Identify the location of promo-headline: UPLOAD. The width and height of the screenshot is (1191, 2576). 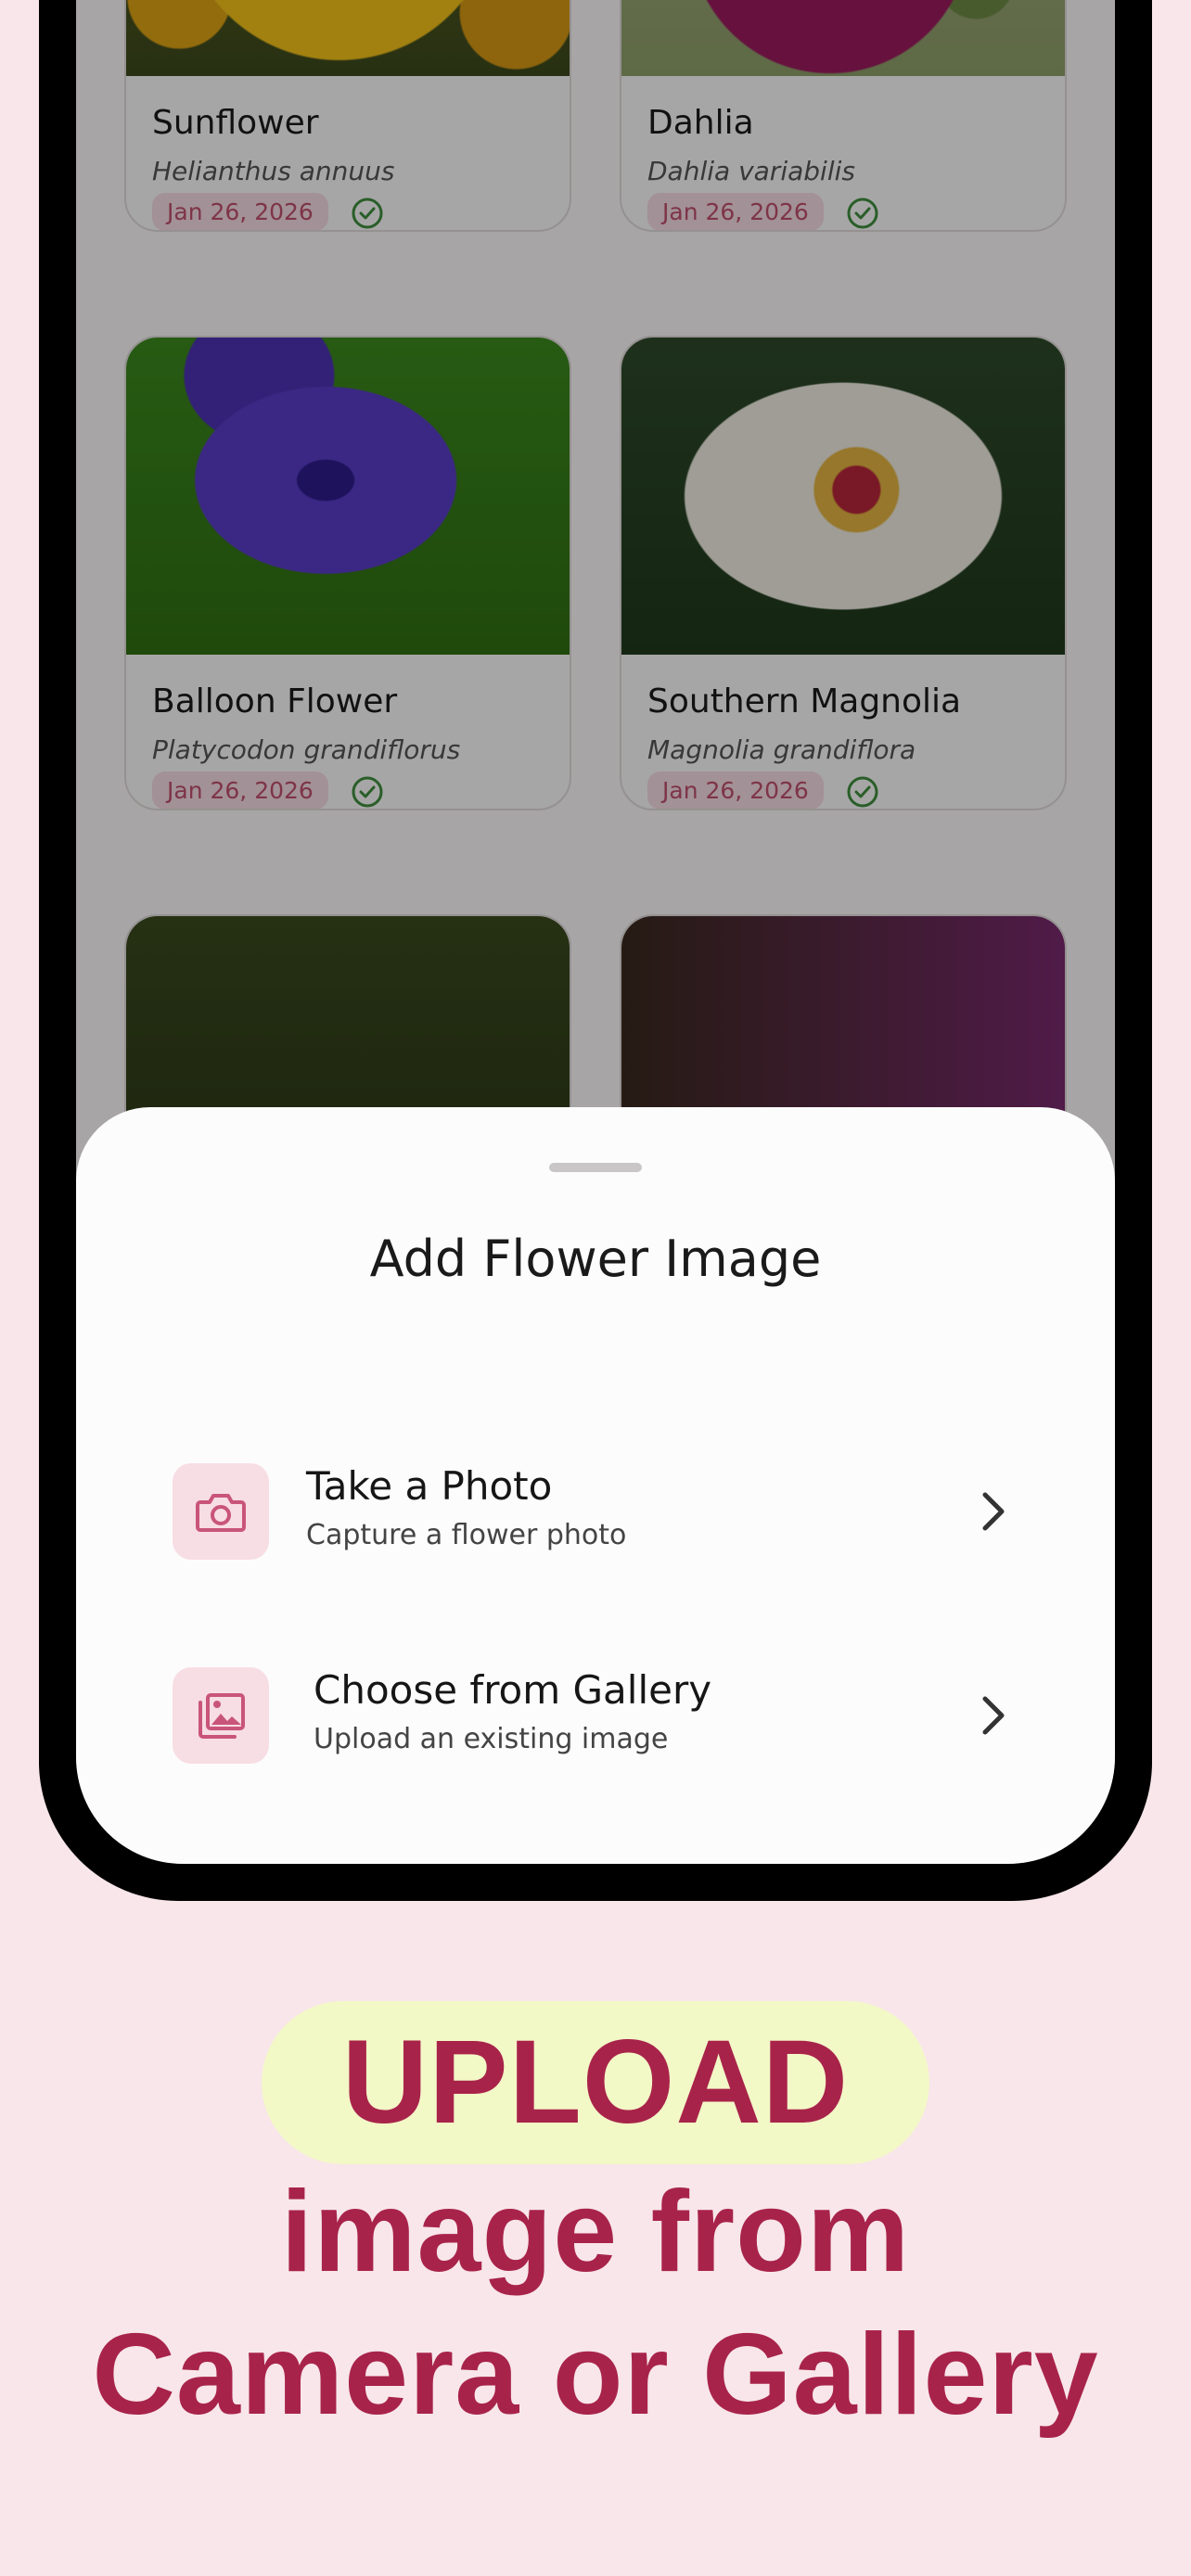
(595, 2083).